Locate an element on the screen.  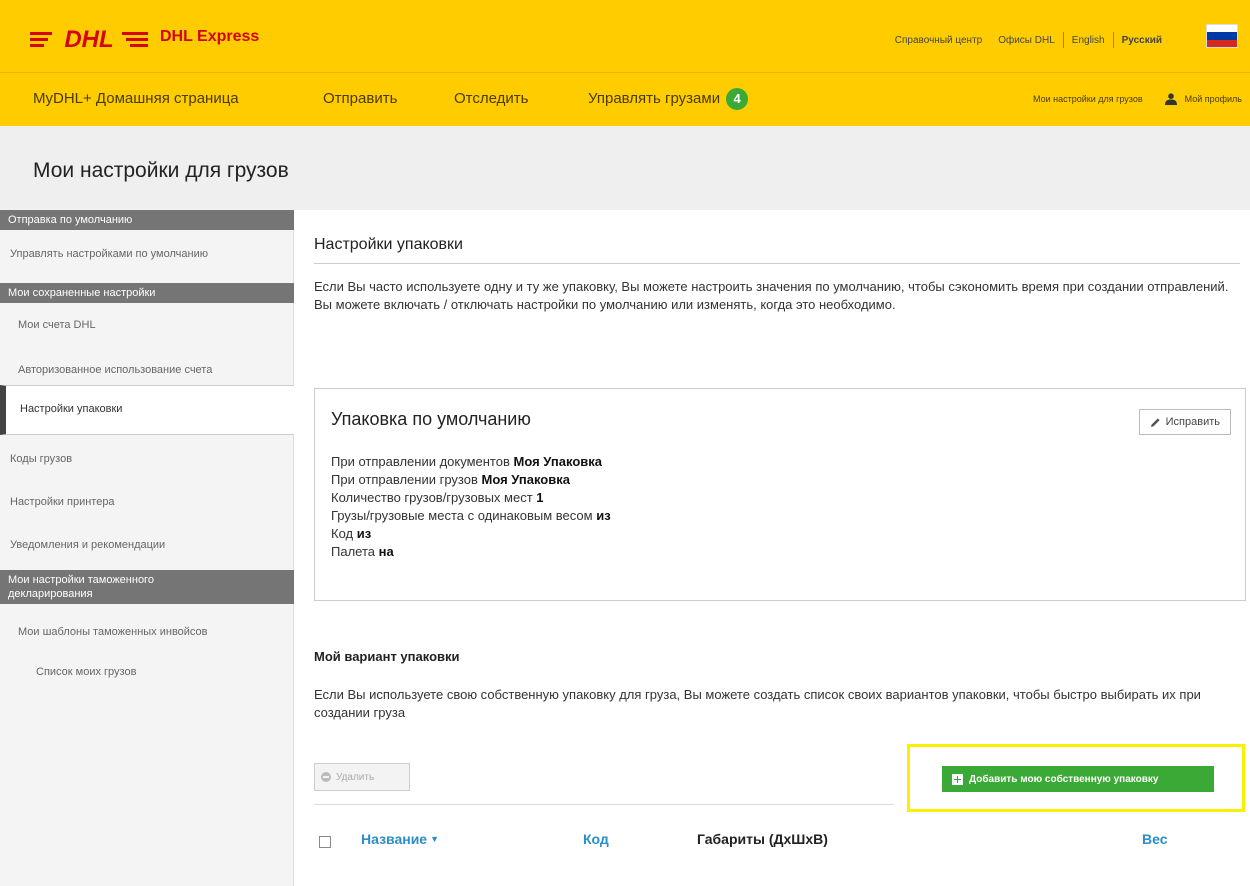
page-title: Мои настройки для грузов is located at coordinates (161, 170).